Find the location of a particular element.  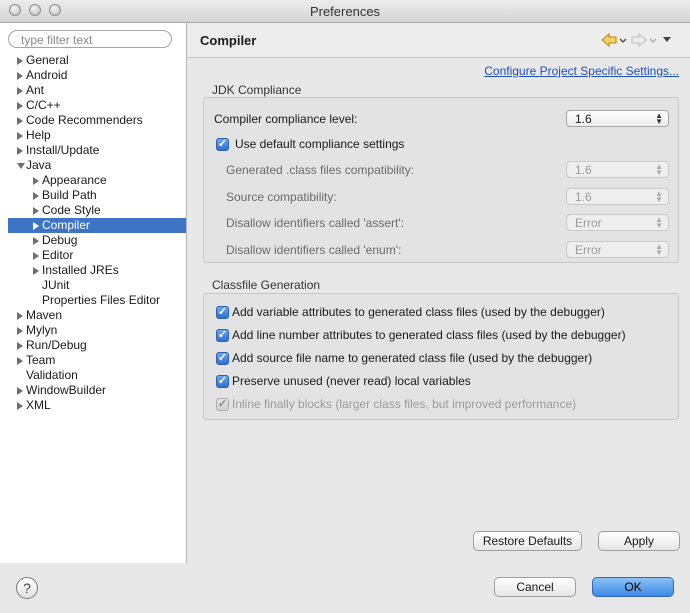

tree-item: Appearance is located at coordinates (93, 180).